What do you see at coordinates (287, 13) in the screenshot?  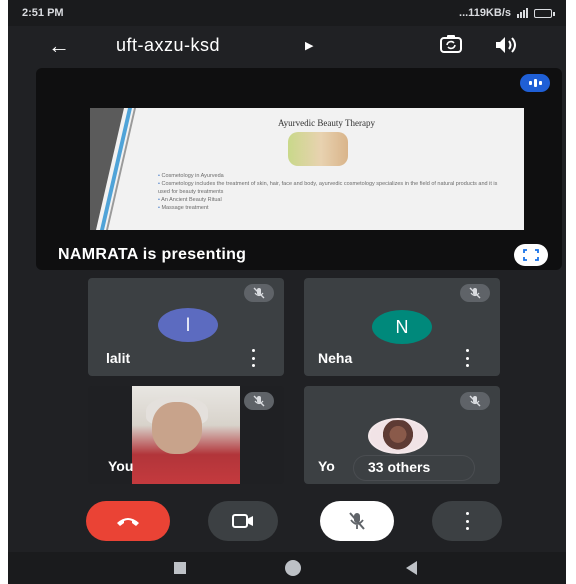 I see `status-bar: 2:51 PM ...119KB/s` at bounding box center [287, 13].